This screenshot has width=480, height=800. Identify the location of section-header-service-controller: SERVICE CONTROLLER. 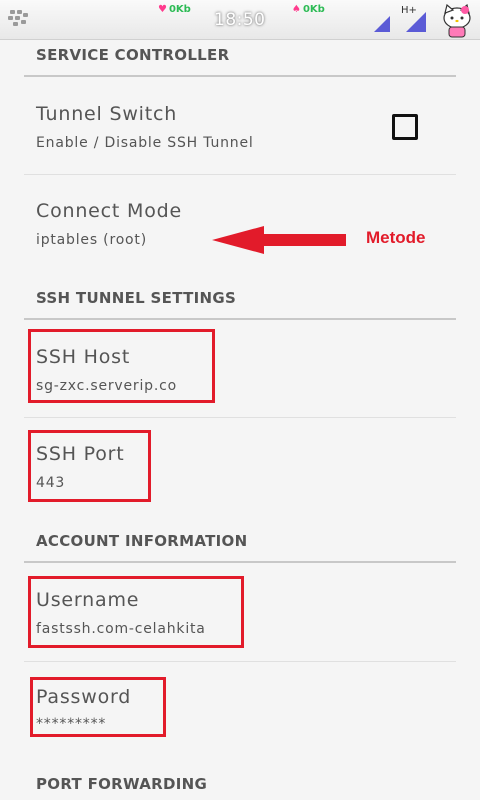
(133, 55).